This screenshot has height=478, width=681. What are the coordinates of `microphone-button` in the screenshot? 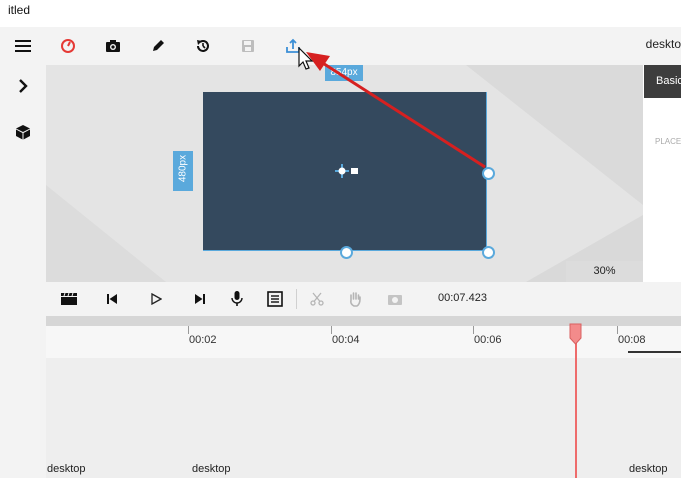 It's located at (237, 299).